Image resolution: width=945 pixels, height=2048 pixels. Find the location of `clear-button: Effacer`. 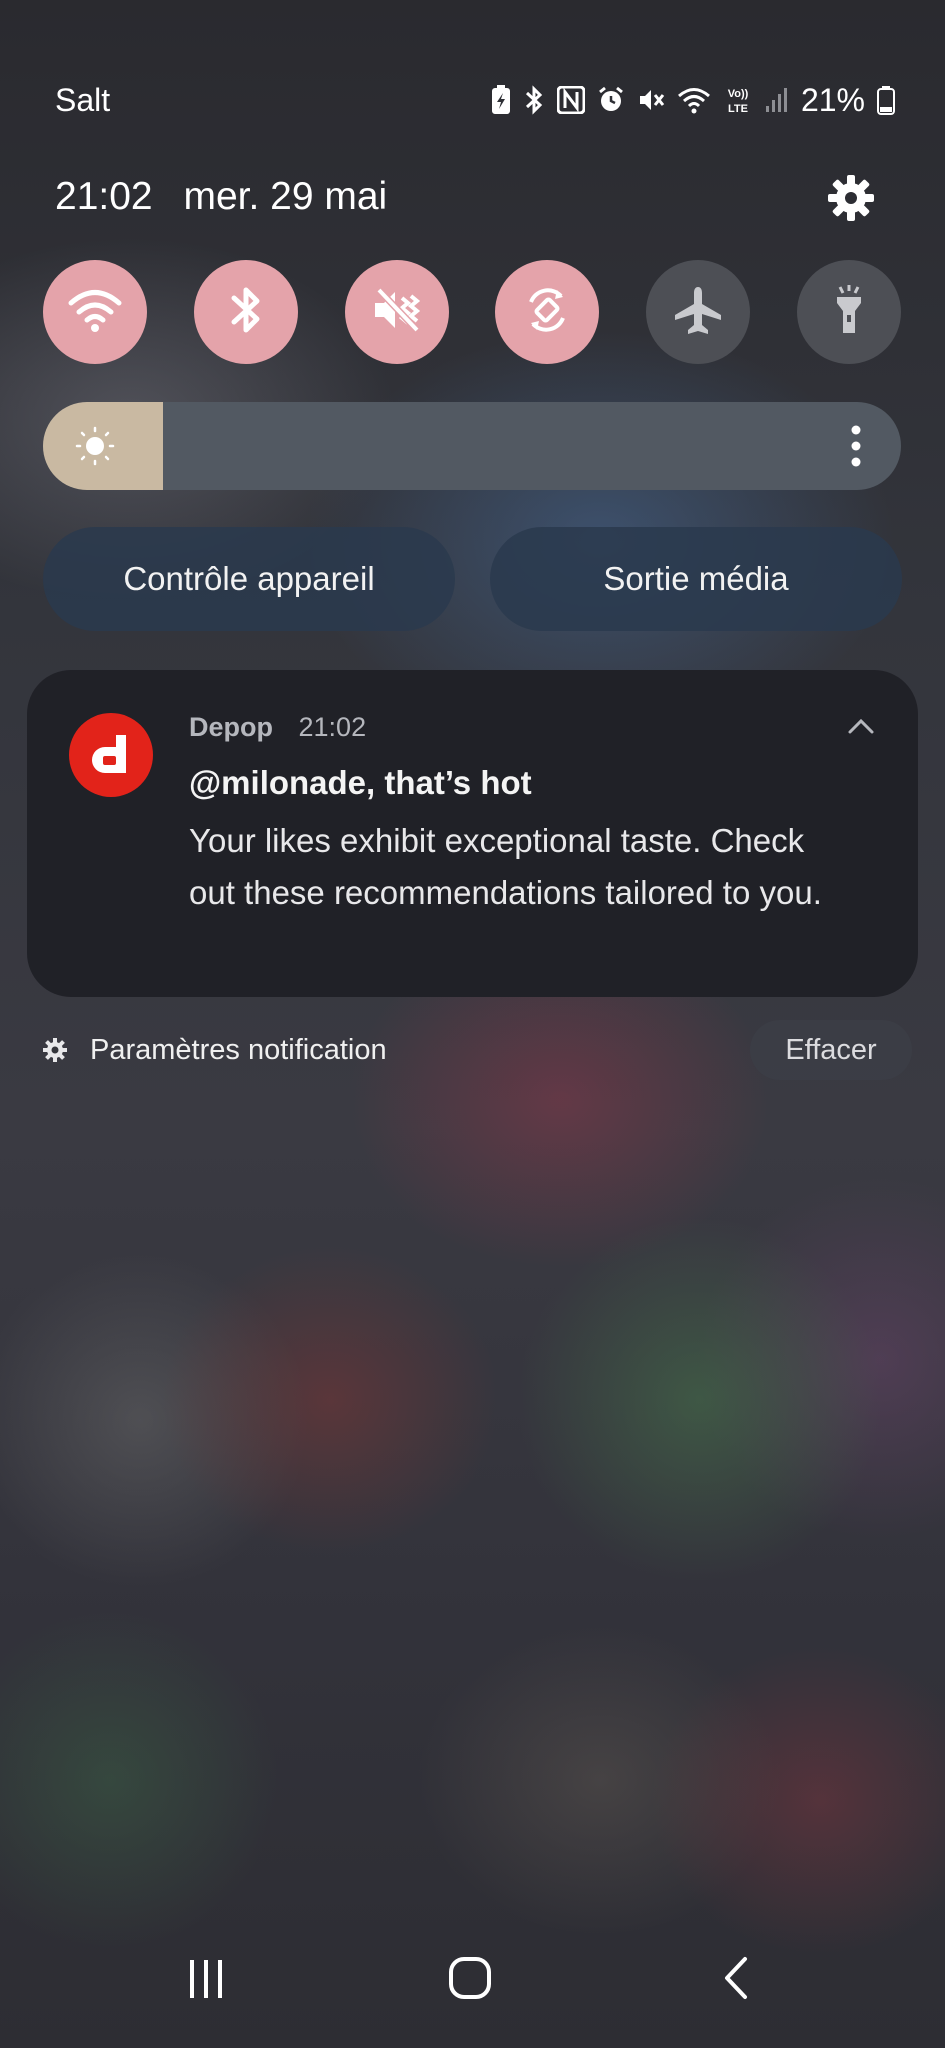

clear-button: Effacer is located at coordinates (831, 1050).